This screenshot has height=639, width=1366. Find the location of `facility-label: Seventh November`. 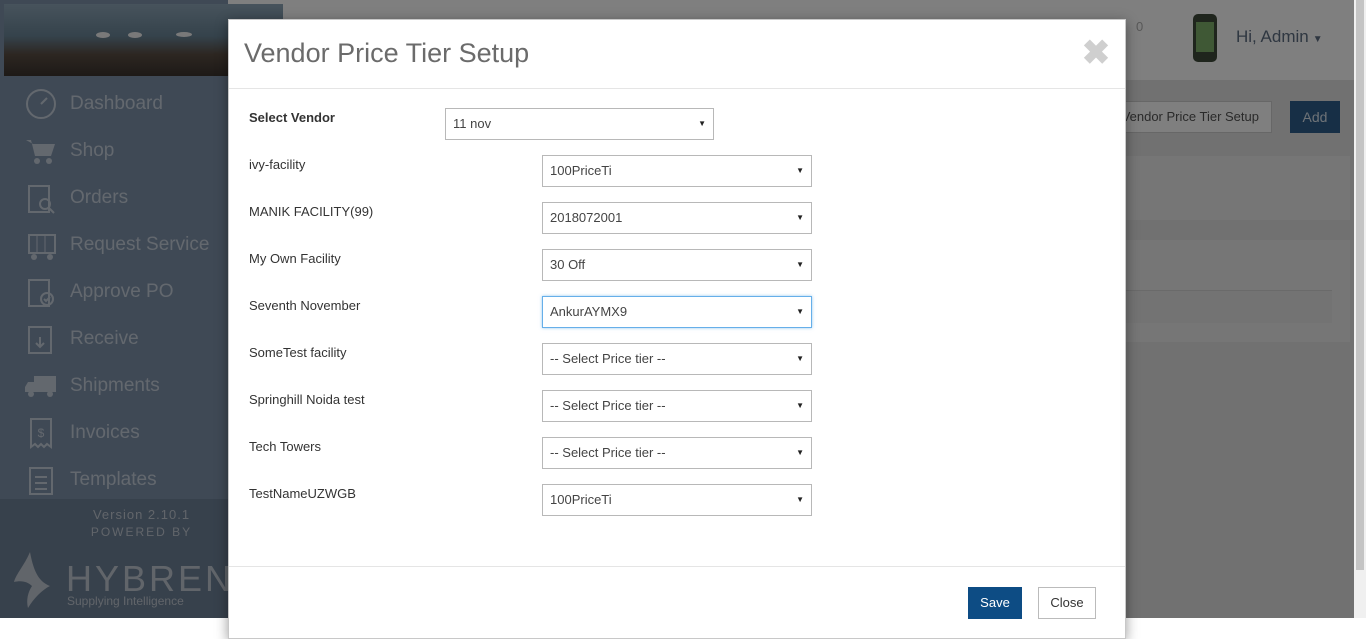

facility-label: Seventh November is located at coordinates (305, 305).